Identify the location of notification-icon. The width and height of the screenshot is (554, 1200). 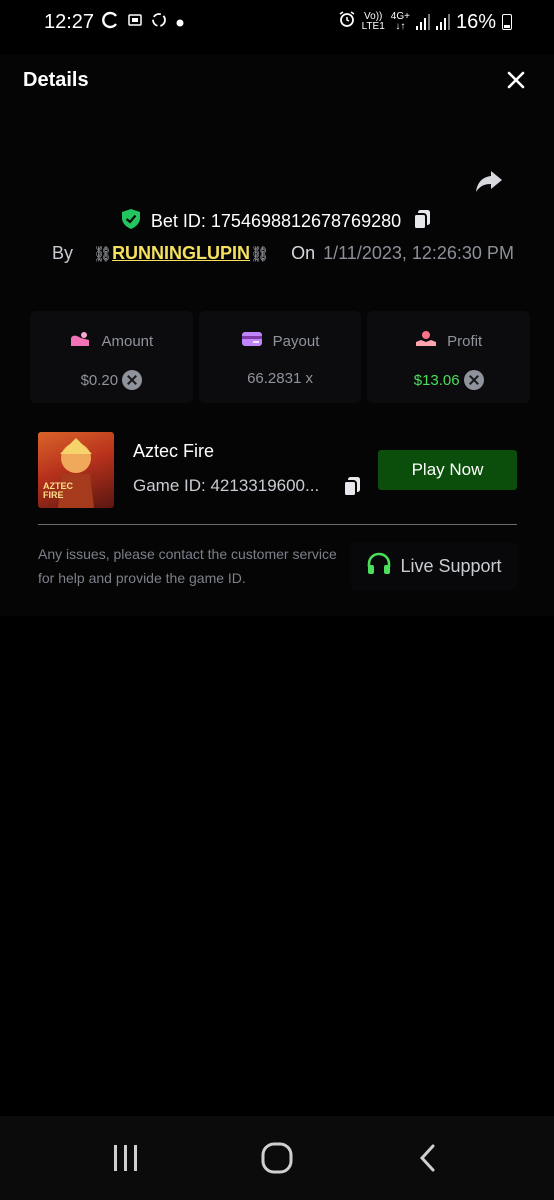
(135, 22).